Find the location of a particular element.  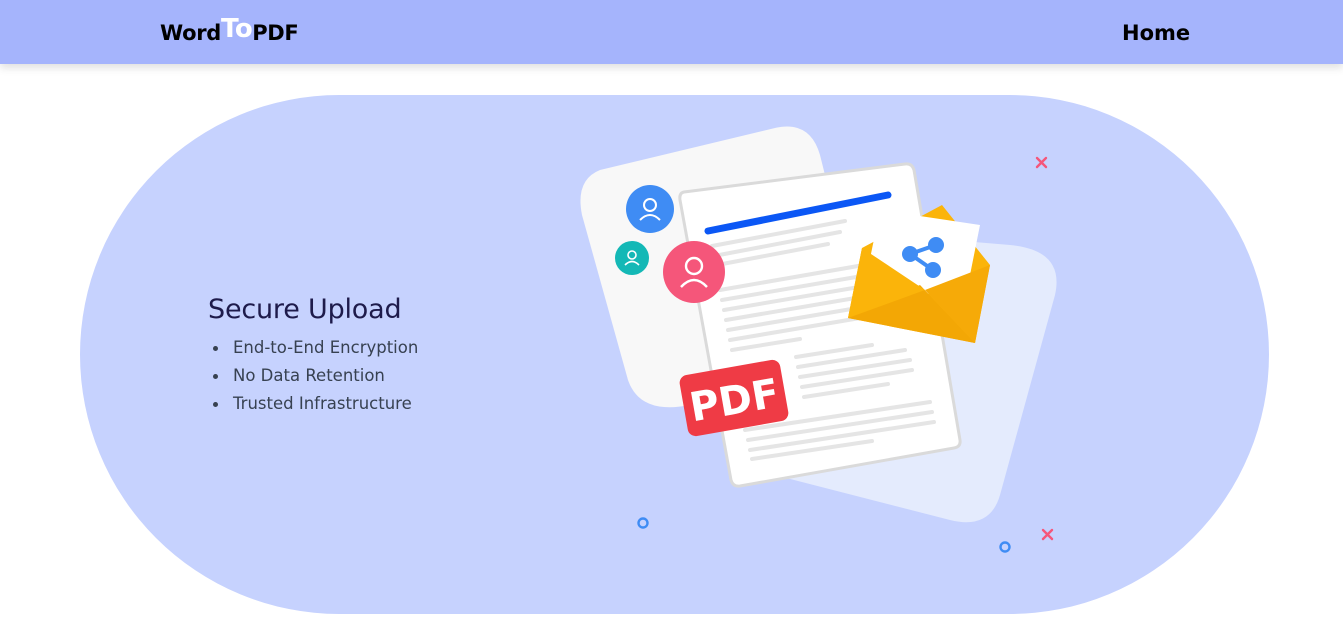

nav-home-link: Home is located at coordinates (1156, 33).